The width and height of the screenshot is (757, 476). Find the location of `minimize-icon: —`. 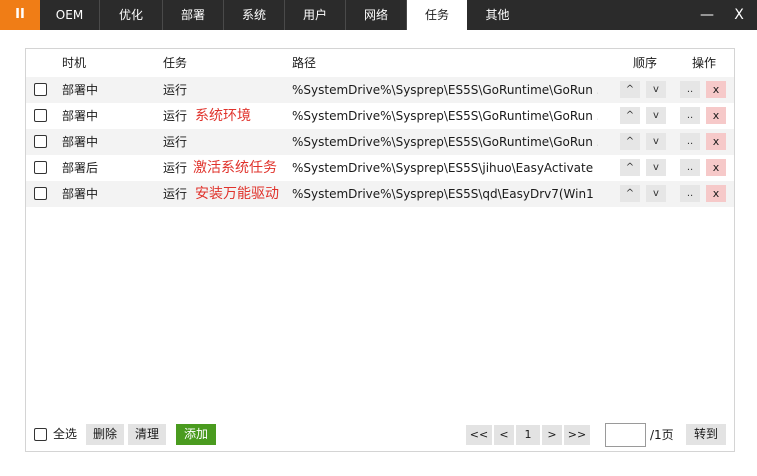

minimize-icon: — is located at coordinates (707, 15).